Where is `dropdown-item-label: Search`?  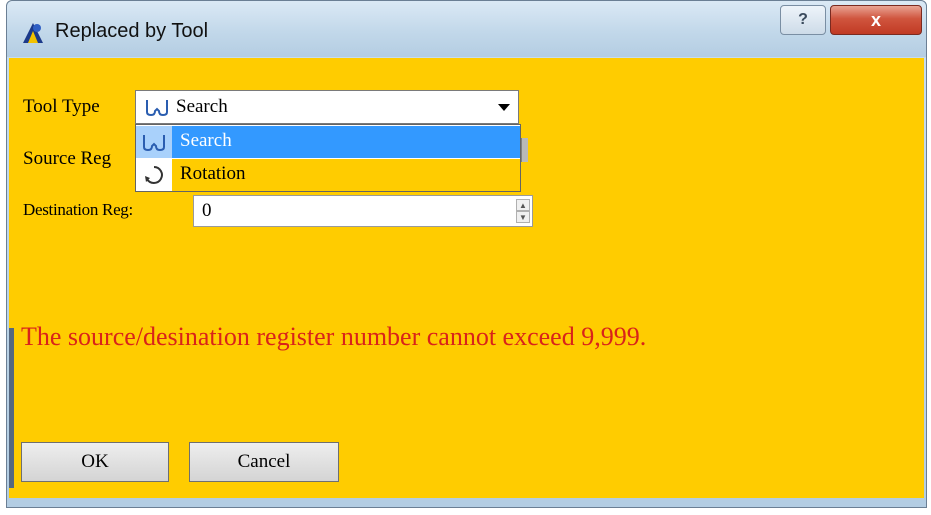
dropdown-item-label: Search is located at coordinates (206, 140).